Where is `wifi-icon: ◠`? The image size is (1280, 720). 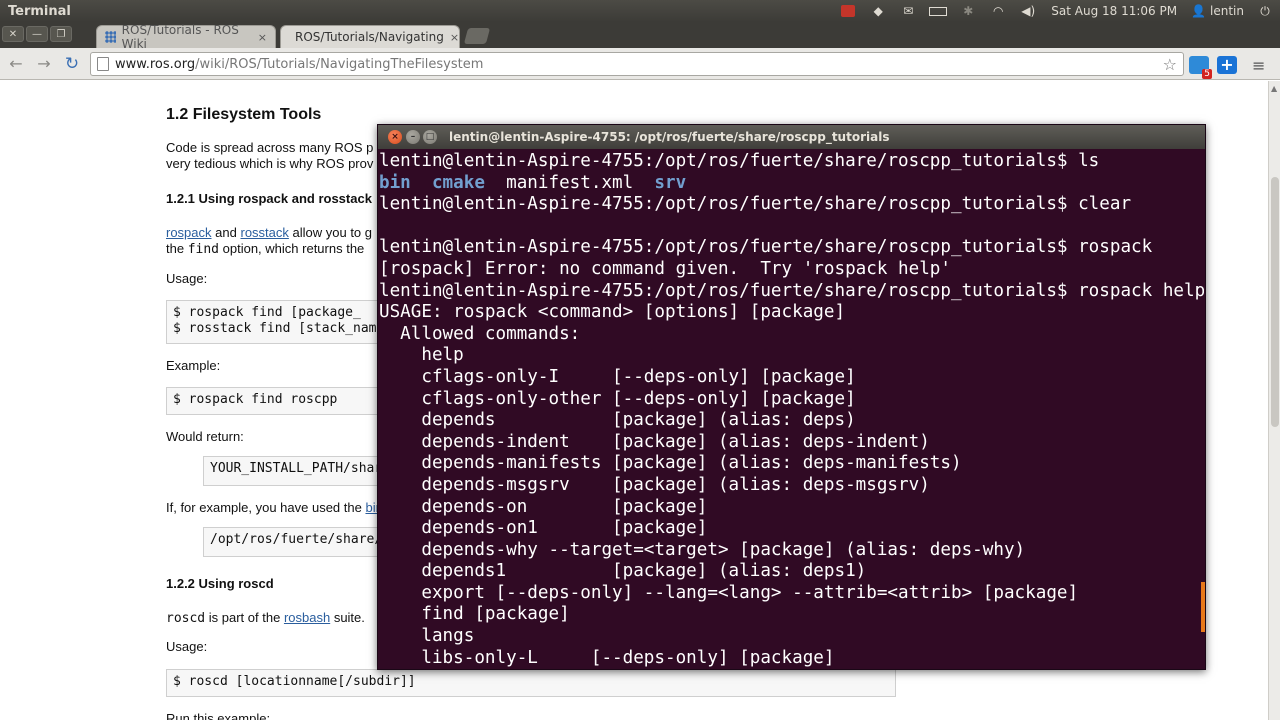
wifi-icon: ◠ is located at coordinates (998, 11).